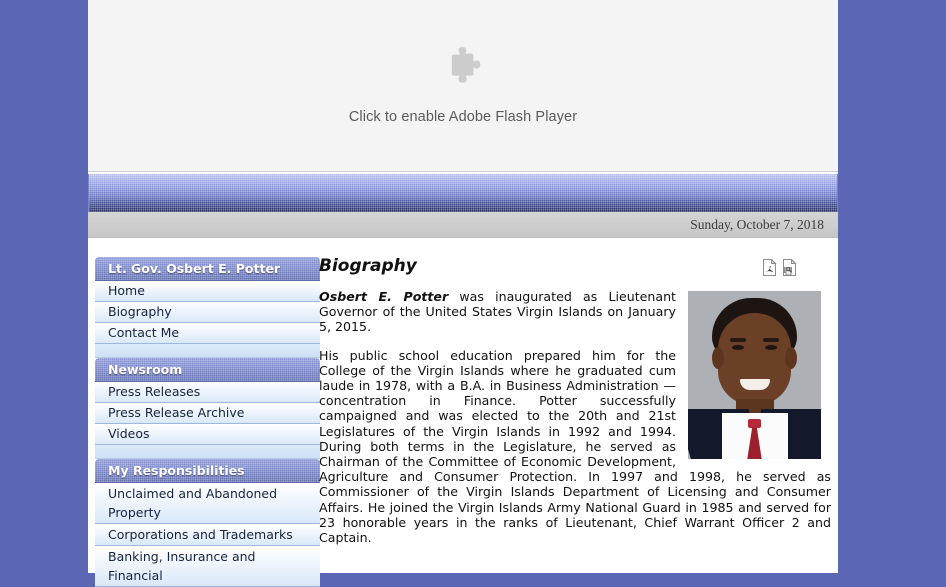 The height and width of the screenshot is (587, 946). Describe the element at coordinates (769, 267) in the screenshot. I see `pdf-icon` at that location.